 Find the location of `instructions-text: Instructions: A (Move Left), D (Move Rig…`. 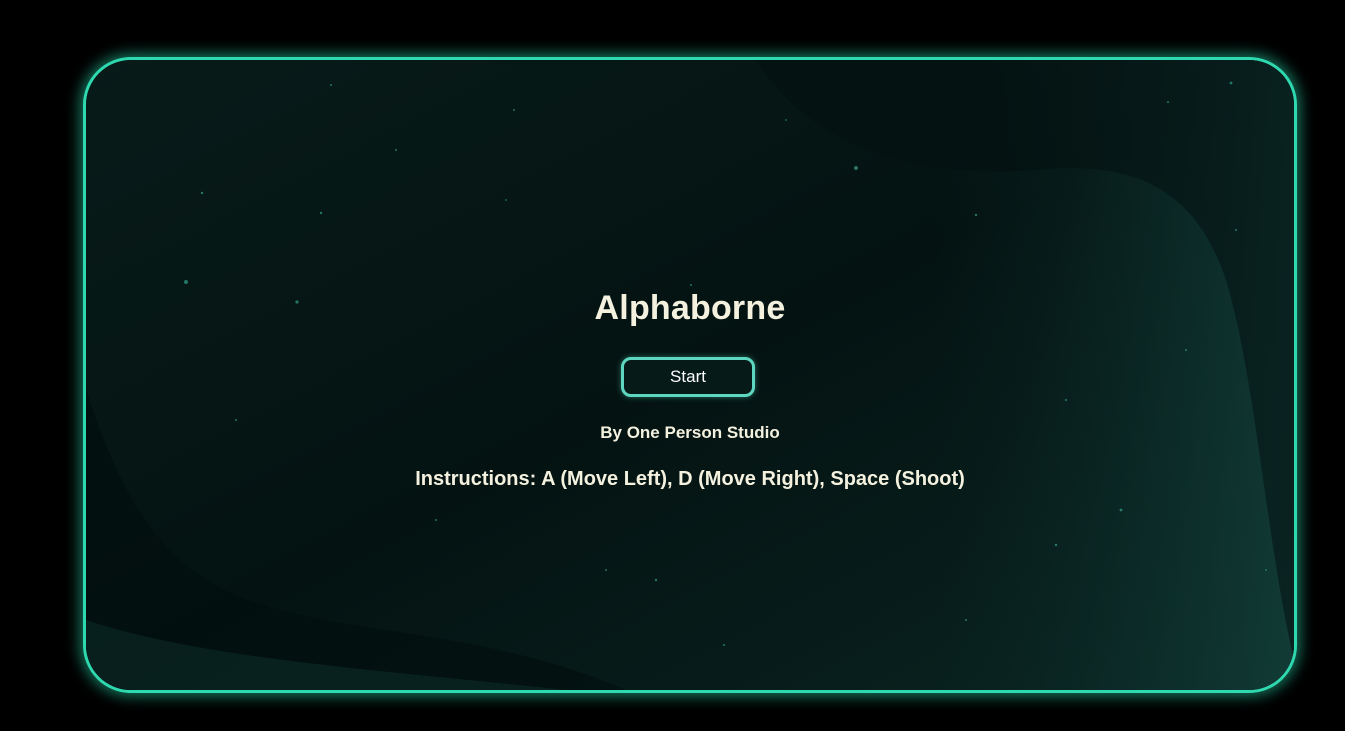

instructions-text: Instructions: A (Move Left), D (Move Rig… is located at coordinates (690, 479).